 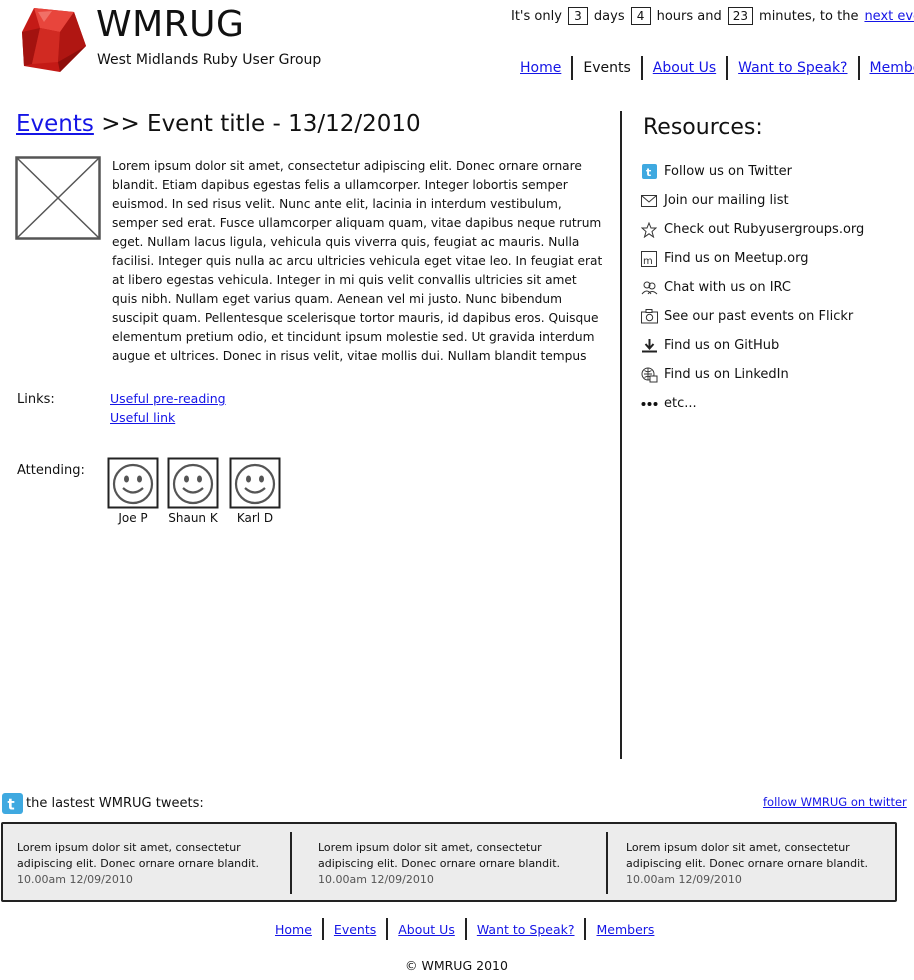 What do you see at coordinates (536, 16) in the screenshot?
I see `countdown-prefix: It's only` at bounding box center [536, 16].